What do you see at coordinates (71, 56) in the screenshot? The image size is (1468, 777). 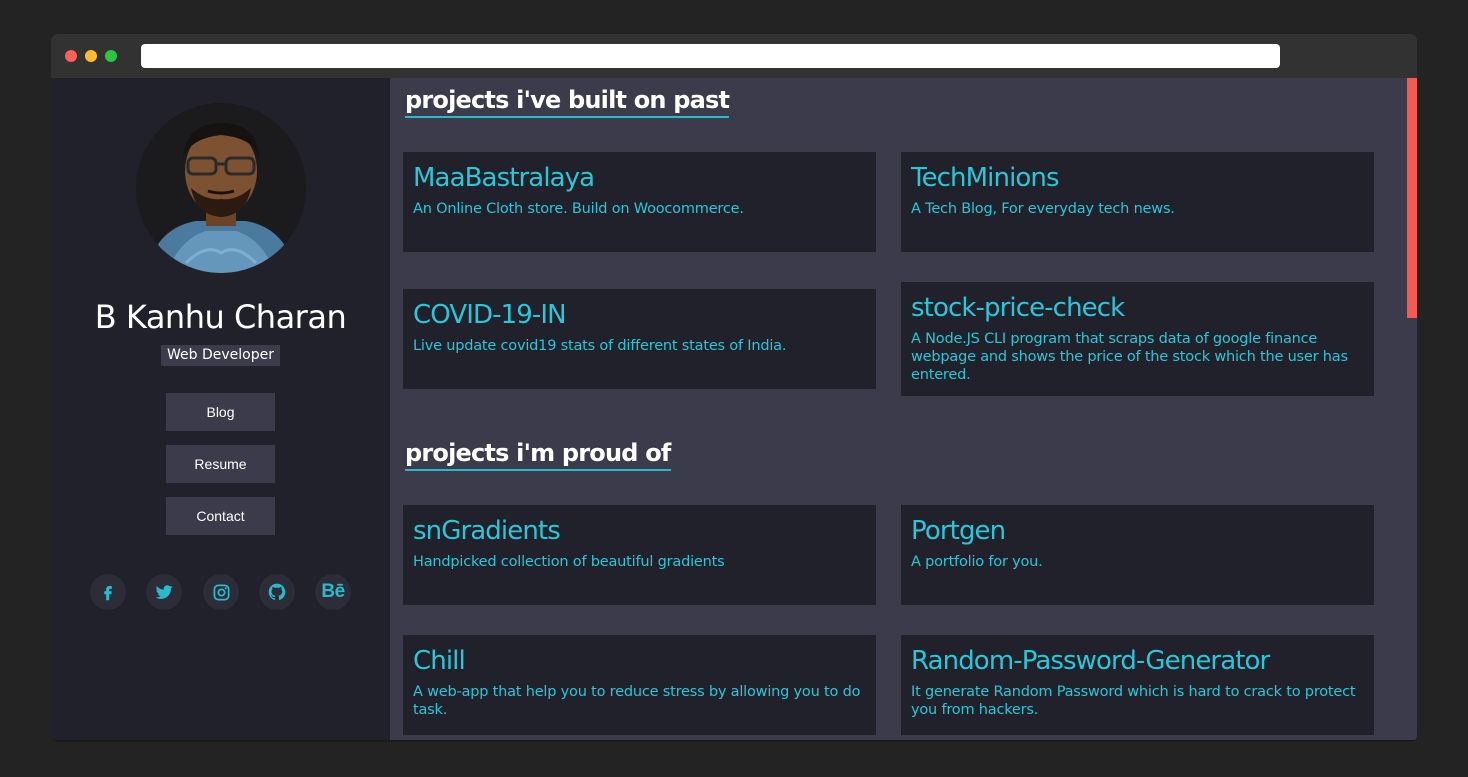 I see `close-window-dot` at bounding box center [71, 56].